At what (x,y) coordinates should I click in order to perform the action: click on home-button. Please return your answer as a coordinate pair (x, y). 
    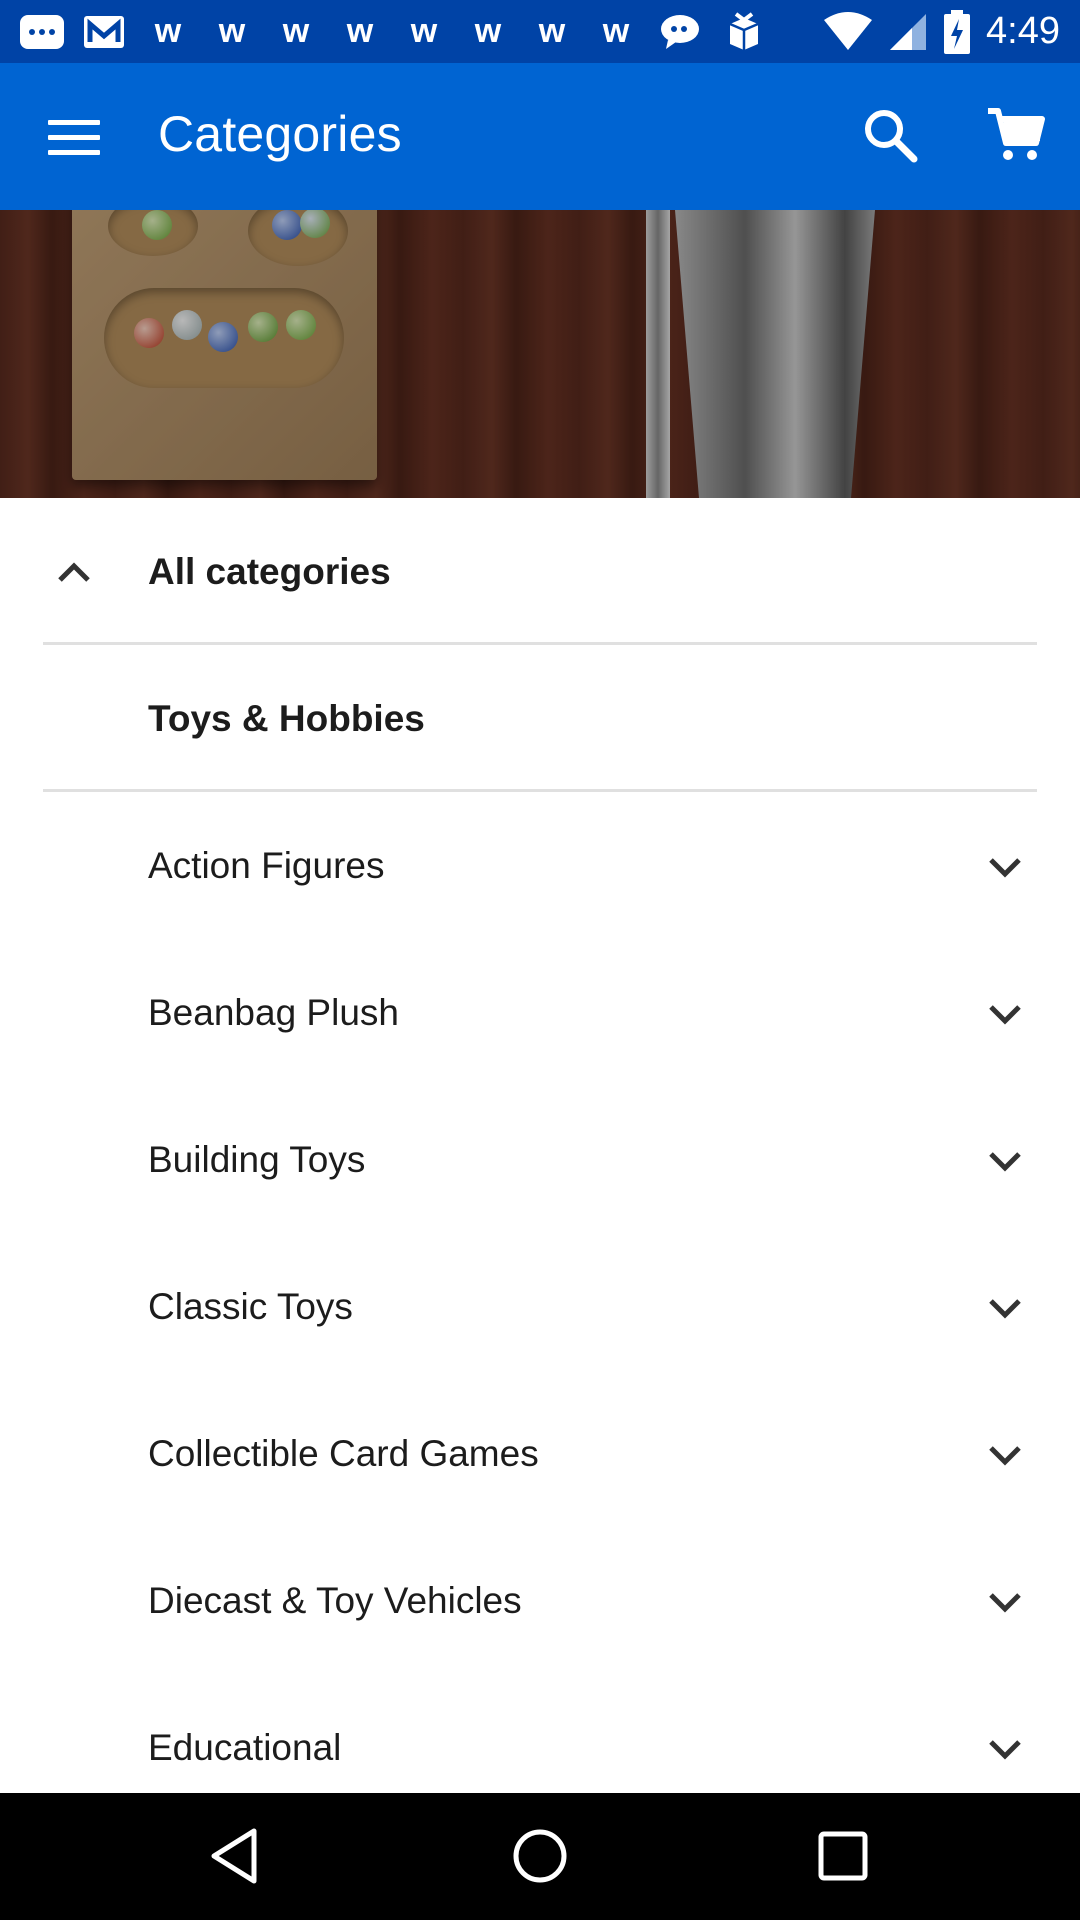
    Looking at the image, I should click on (540, 1856).